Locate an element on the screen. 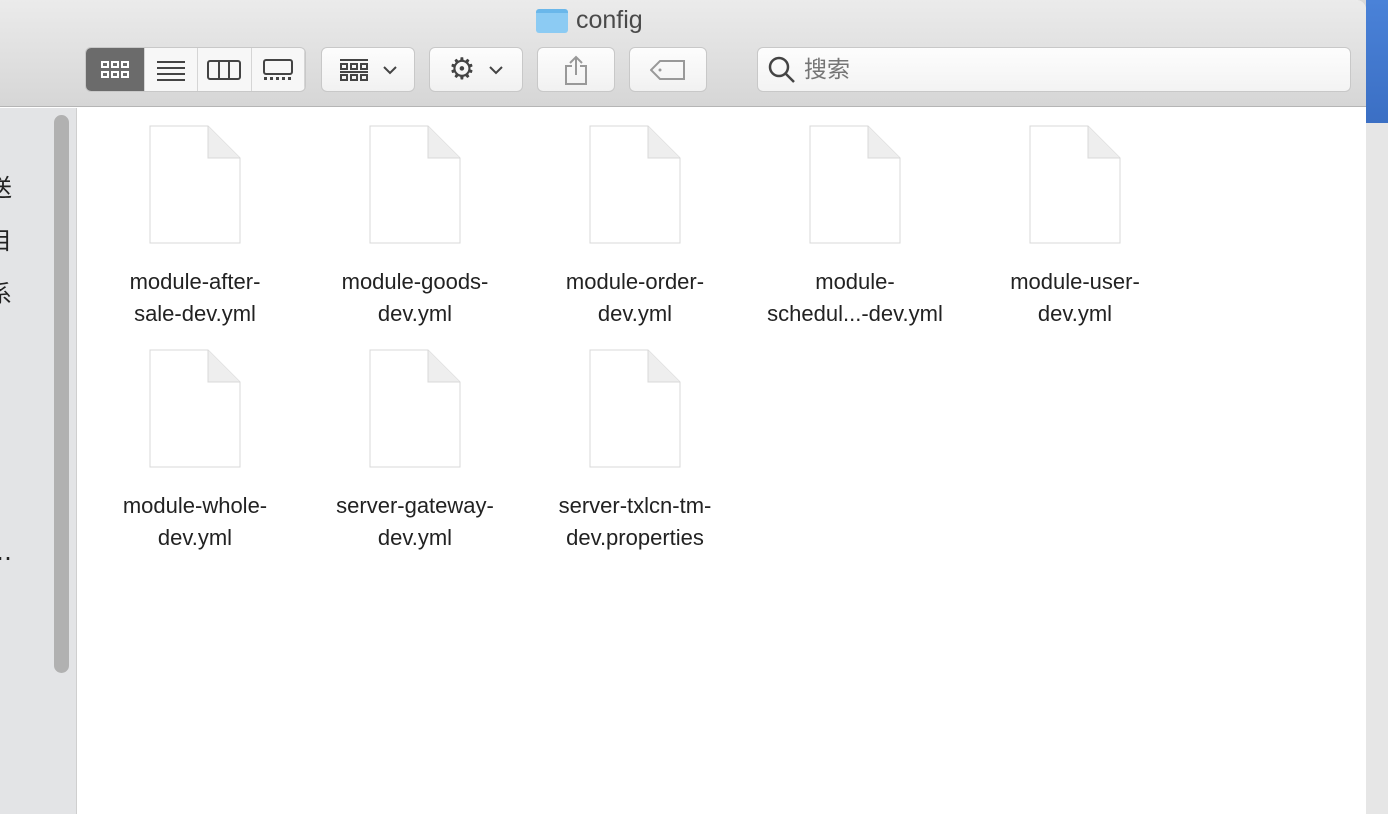  share-button is located at coordinates (576, 69).